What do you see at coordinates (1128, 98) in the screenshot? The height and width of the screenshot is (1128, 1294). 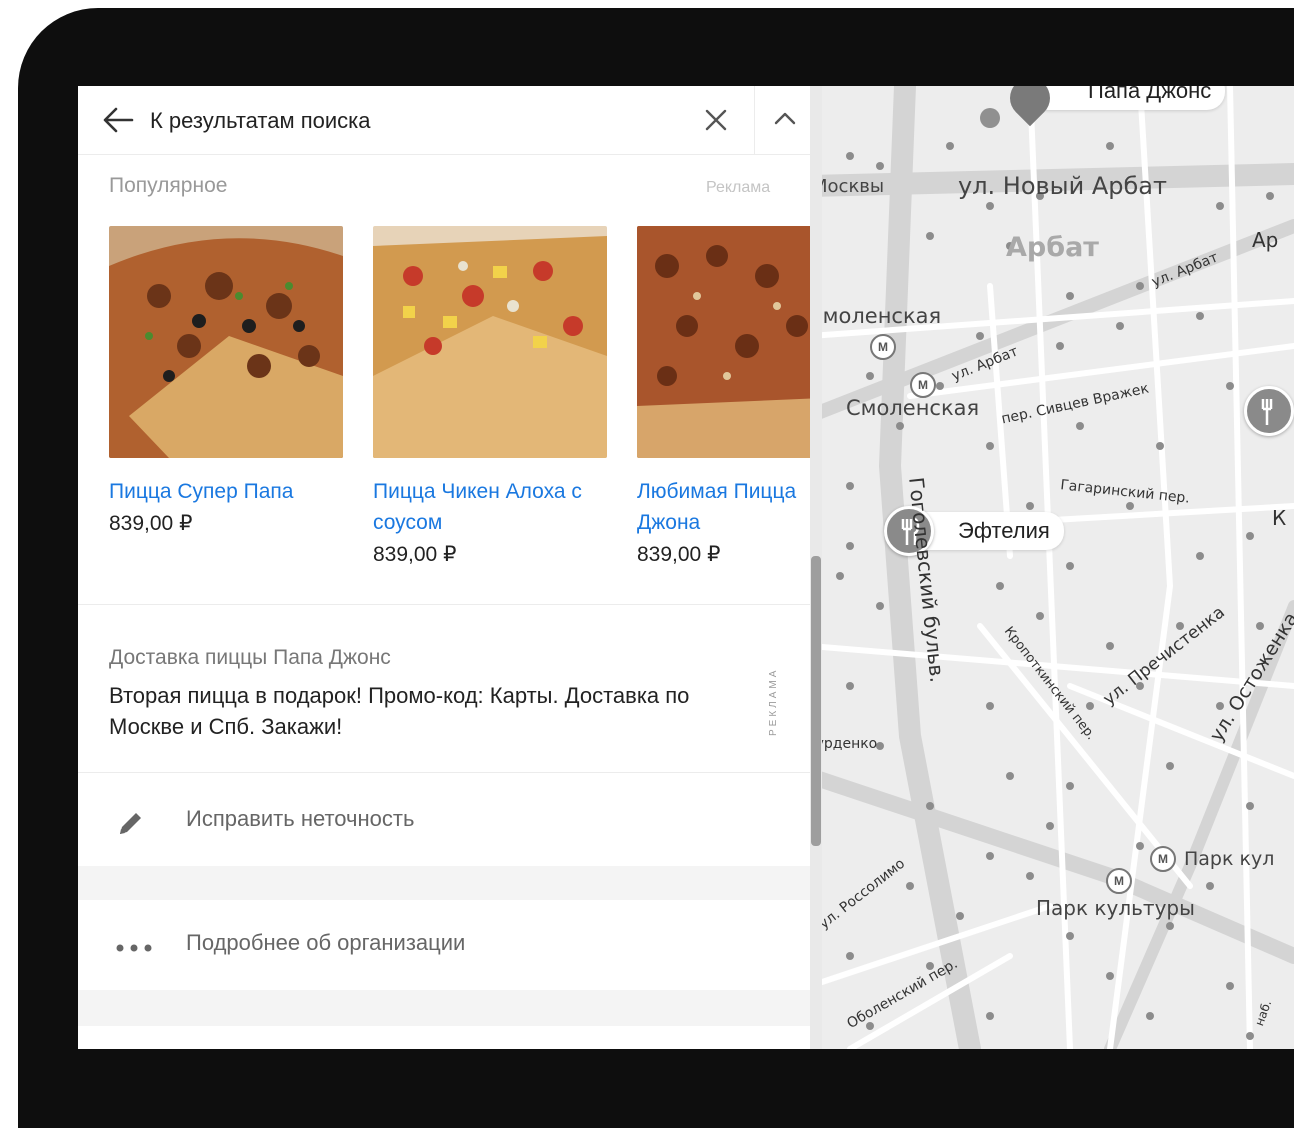 I see `map-pin-label-papa-johns: Папа Джонс` at bounding box center [1128, 98].